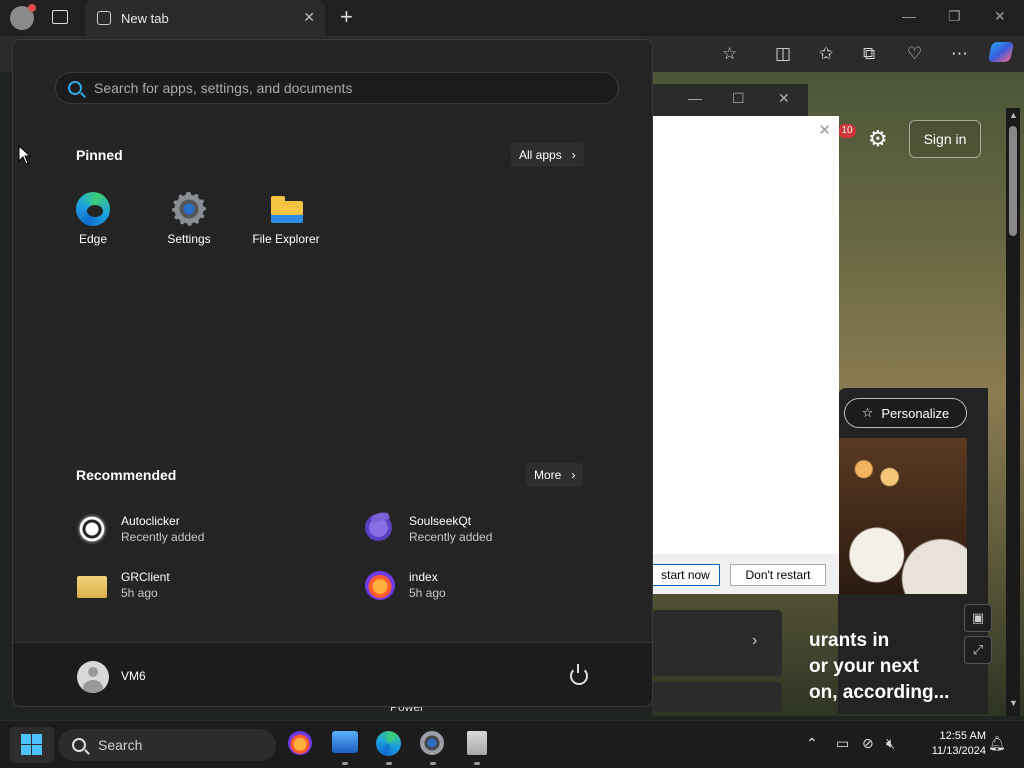 This screenshot has height=768, width=1024. What do you see at coordinates (783, 54) in the screenshot?
I see `split-screen-icon: ◫` at bounding box center [783, 54].